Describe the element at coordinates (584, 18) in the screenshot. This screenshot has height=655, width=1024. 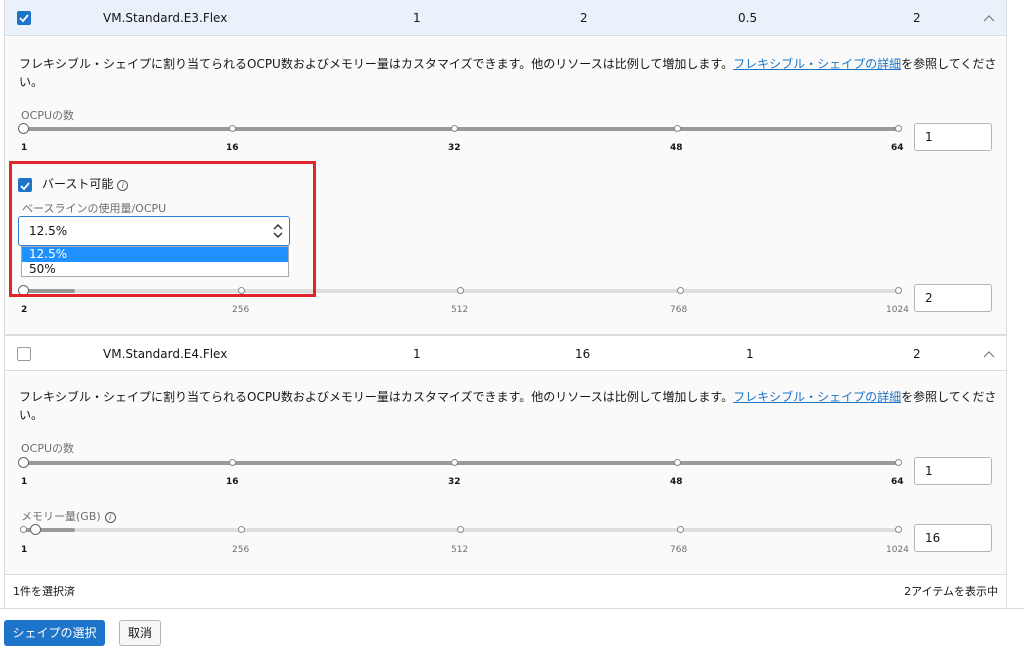
I see `shape-memory: 2` at that location.